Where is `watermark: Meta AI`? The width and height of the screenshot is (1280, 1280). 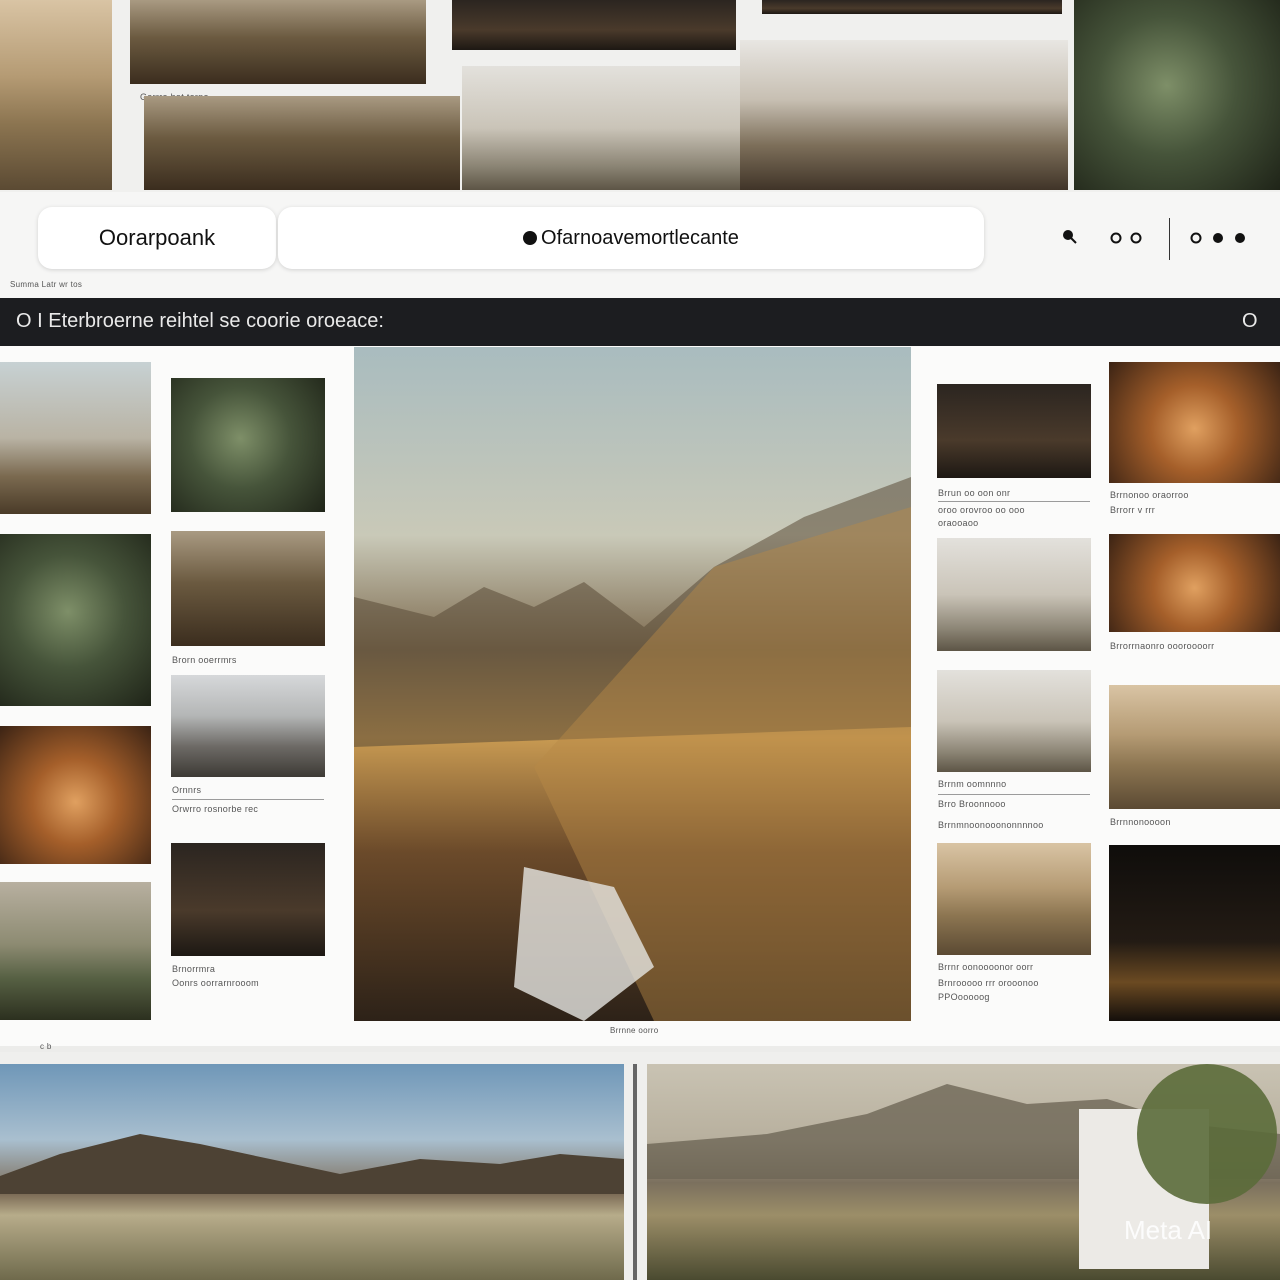 watermark: Meta AI is located at coordinates (1168, 1230).